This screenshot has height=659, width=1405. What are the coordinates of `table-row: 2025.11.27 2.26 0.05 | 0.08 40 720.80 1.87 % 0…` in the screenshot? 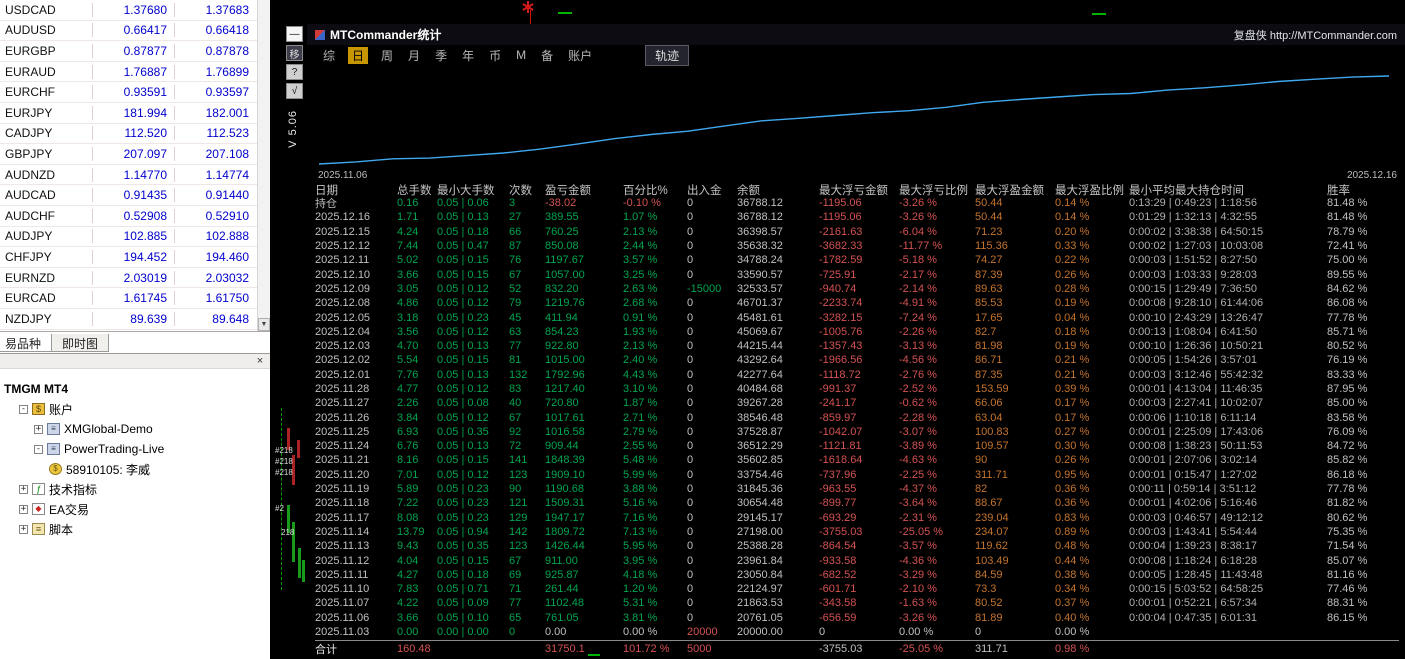 It's located at (857, 403).